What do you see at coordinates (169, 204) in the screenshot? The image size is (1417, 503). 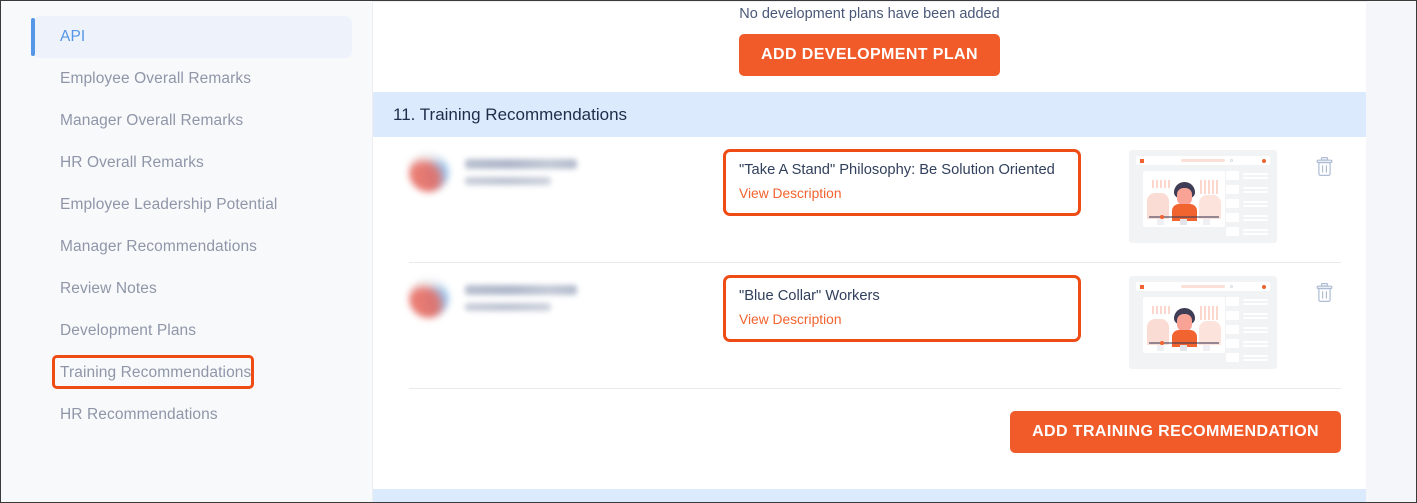 I see `sidebar-item-label: Employee Leadership Potential` at bounding box center [169, 204].